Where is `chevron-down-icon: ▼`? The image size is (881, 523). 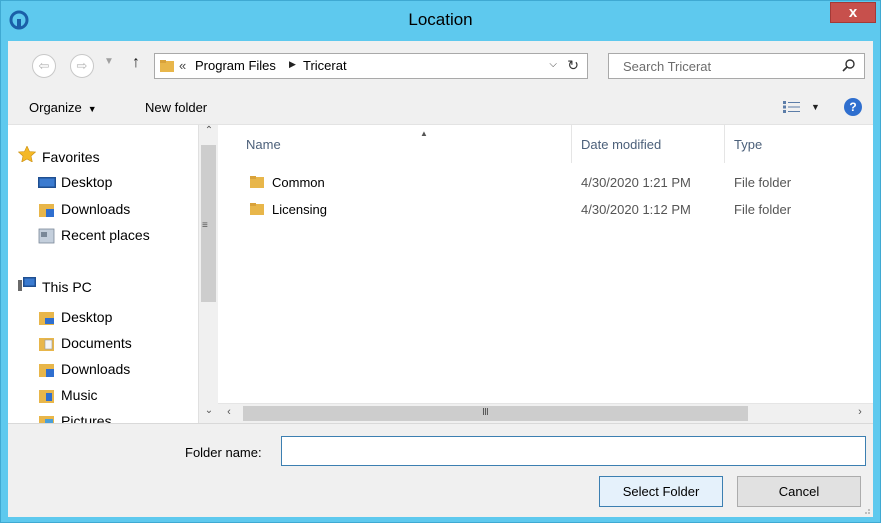 chevron-down-icon: ▼ is located at coordinates (92, 109).